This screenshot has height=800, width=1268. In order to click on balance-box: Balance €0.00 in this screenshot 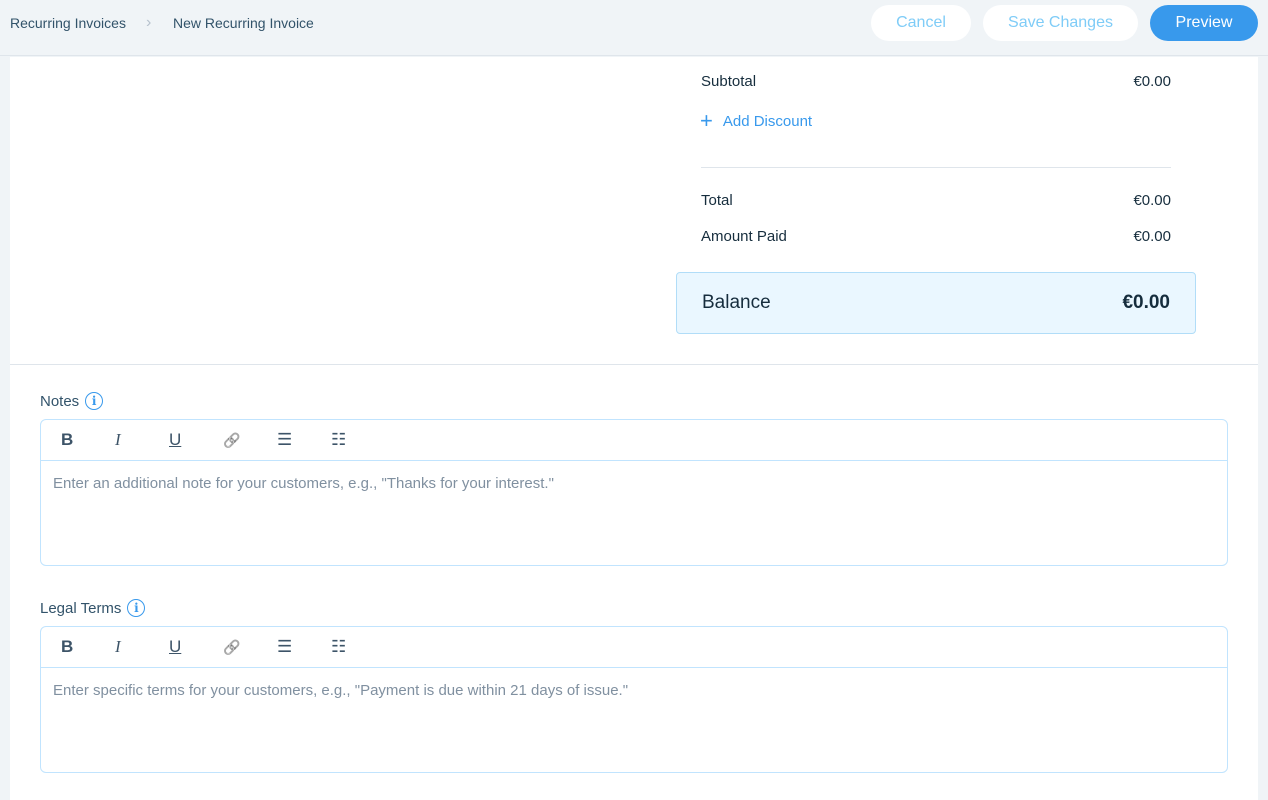, I will do `click(936, 303)`.